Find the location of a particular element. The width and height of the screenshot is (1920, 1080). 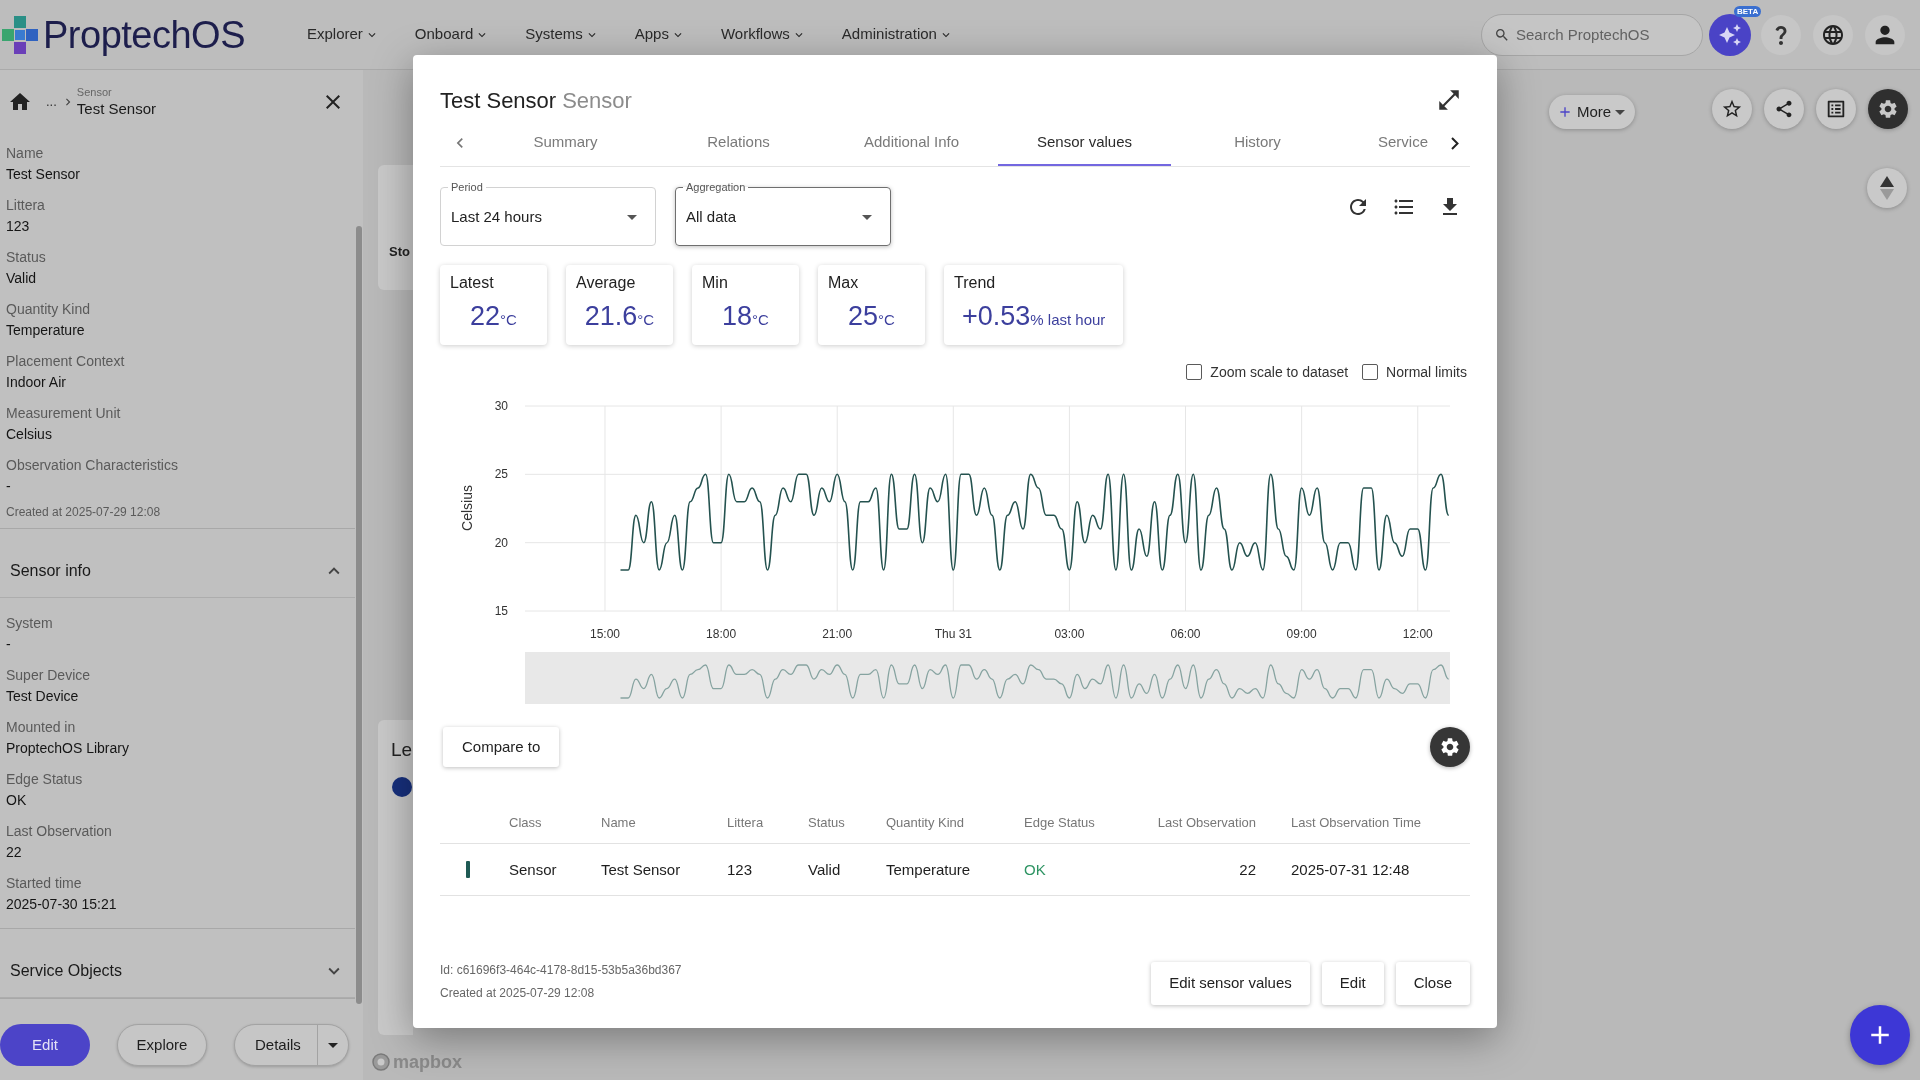

axis-tick-label: 20 is located at coordinates (501, 542).